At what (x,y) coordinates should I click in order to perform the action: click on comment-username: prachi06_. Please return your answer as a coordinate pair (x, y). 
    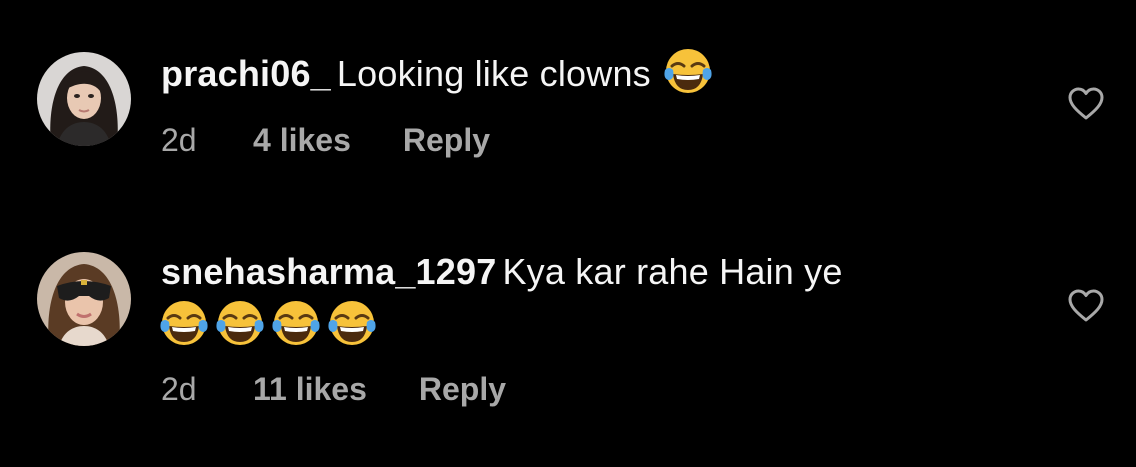
    Looking at the image, I should click on (246, 73).